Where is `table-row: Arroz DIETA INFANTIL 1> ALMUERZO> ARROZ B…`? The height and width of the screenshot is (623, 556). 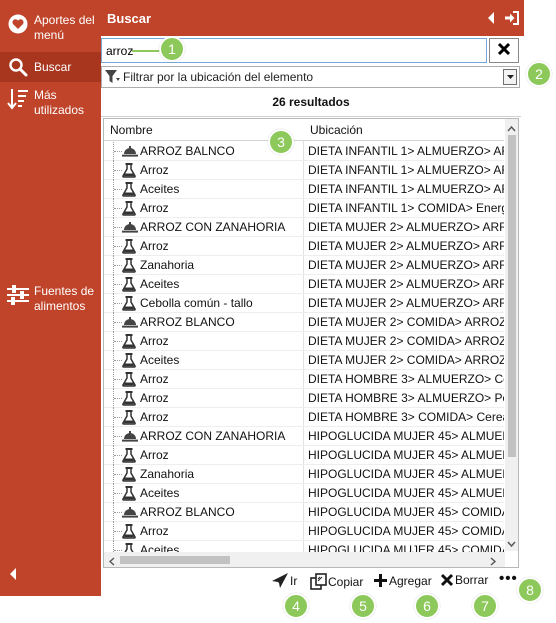 table-row: Arroz DIETA INFANTIL 1> ALMUERZO> ARROZ B… is located at coordinates (304, 170).